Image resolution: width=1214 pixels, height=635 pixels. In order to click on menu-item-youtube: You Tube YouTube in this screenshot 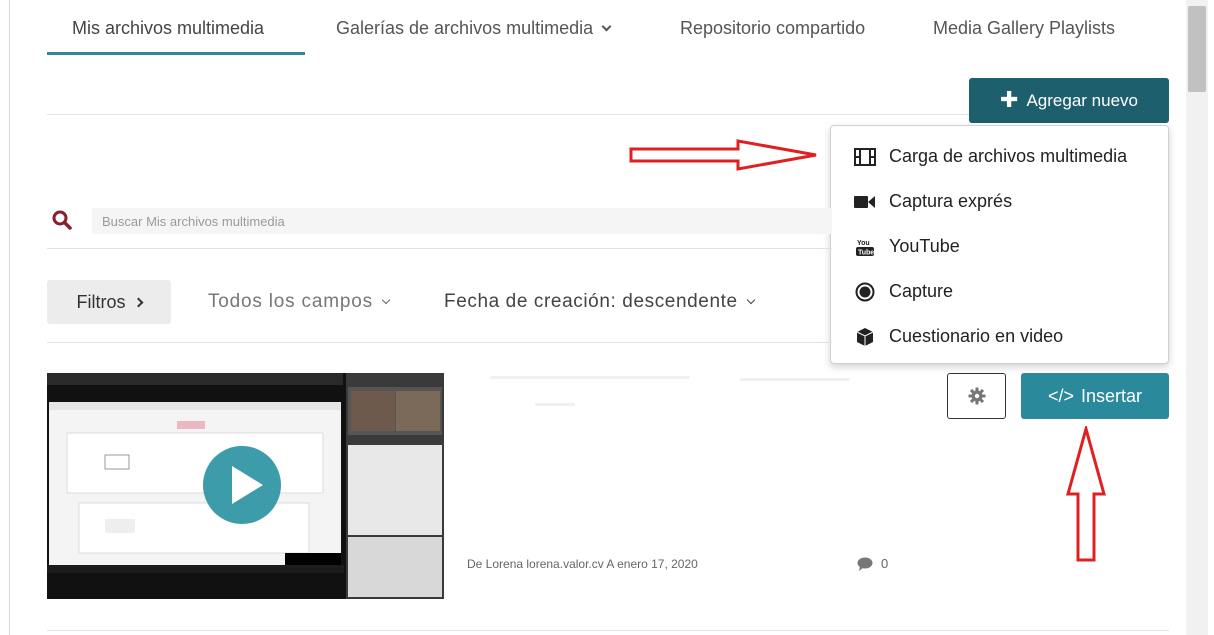, I will do `click(906, 246)`.